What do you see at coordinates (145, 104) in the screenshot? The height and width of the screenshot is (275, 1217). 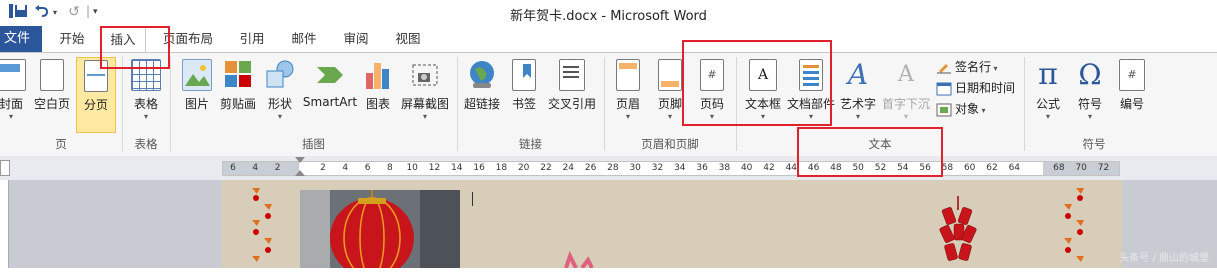 I see `table-label: 表格` at bounding box center [145, 104].